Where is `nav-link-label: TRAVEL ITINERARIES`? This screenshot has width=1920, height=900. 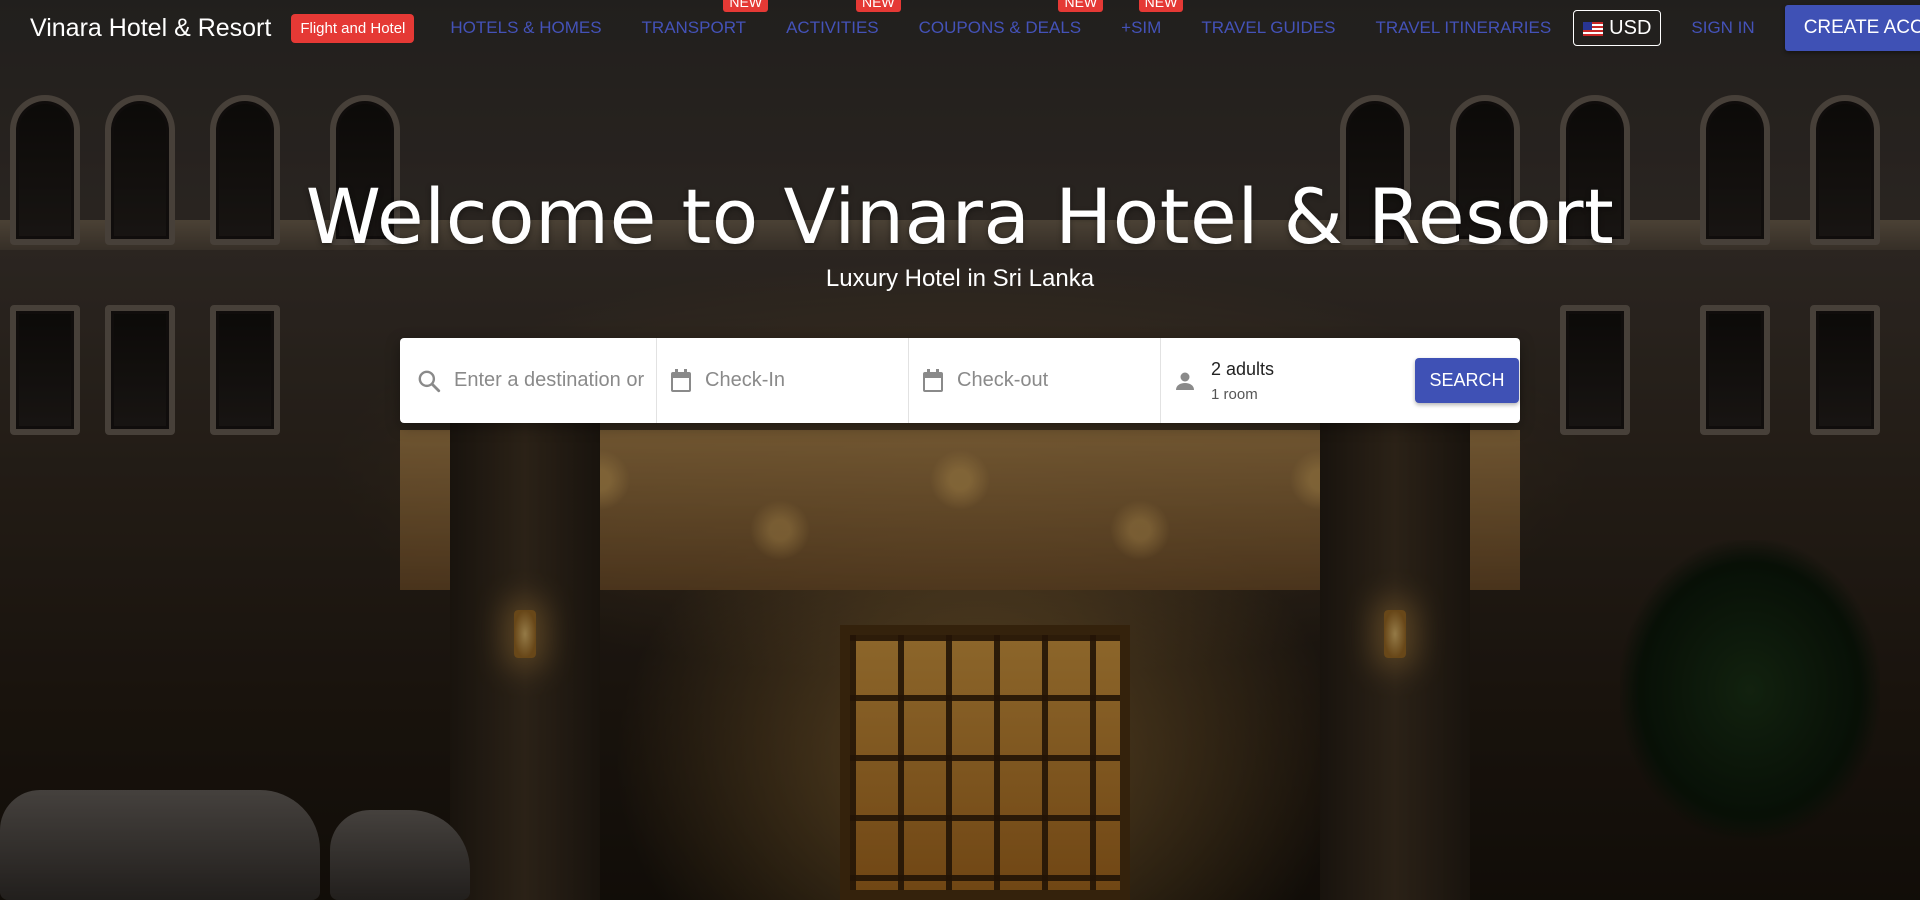 nav-link-label: TRAVEL ITINERARIES is located at coordinates (1463, 27).